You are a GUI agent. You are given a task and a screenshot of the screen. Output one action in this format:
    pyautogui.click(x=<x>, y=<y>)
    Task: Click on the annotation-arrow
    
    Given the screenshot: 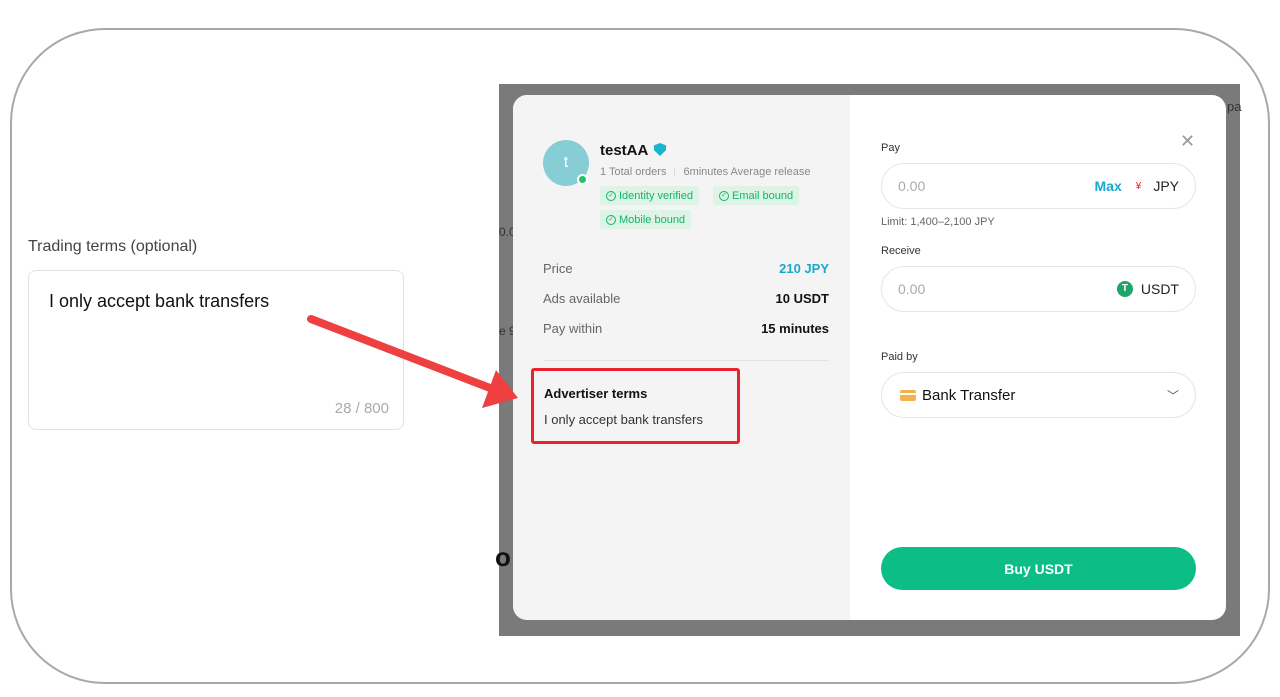 What is the action you would take?
    pyautogui.click(x=412, y=361)
    